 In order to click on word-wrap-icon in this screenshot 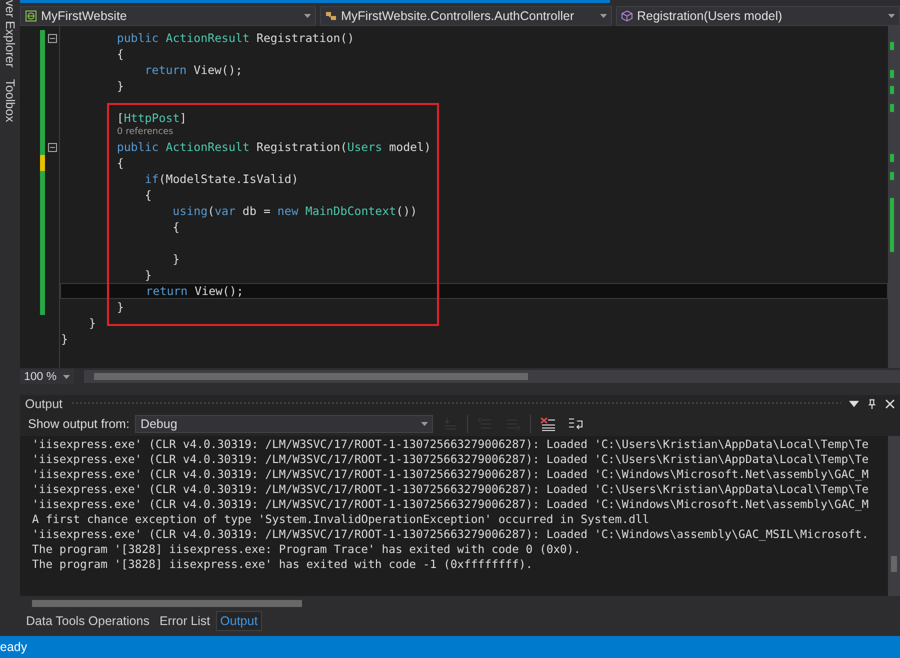, I will do `click(576, 424)`.